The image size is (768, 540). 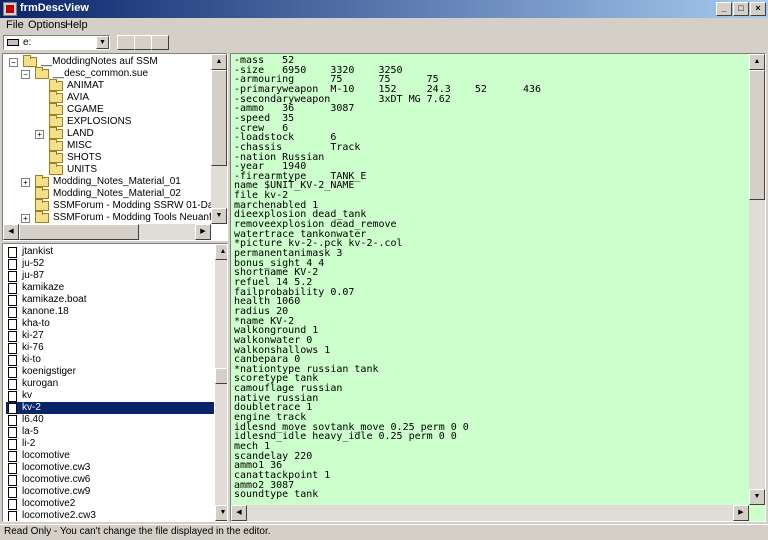 What do you see at coordinates (110, 264) in the screenshot?
I see `file-list-item: ju-52` at bounding box center [110, 264].